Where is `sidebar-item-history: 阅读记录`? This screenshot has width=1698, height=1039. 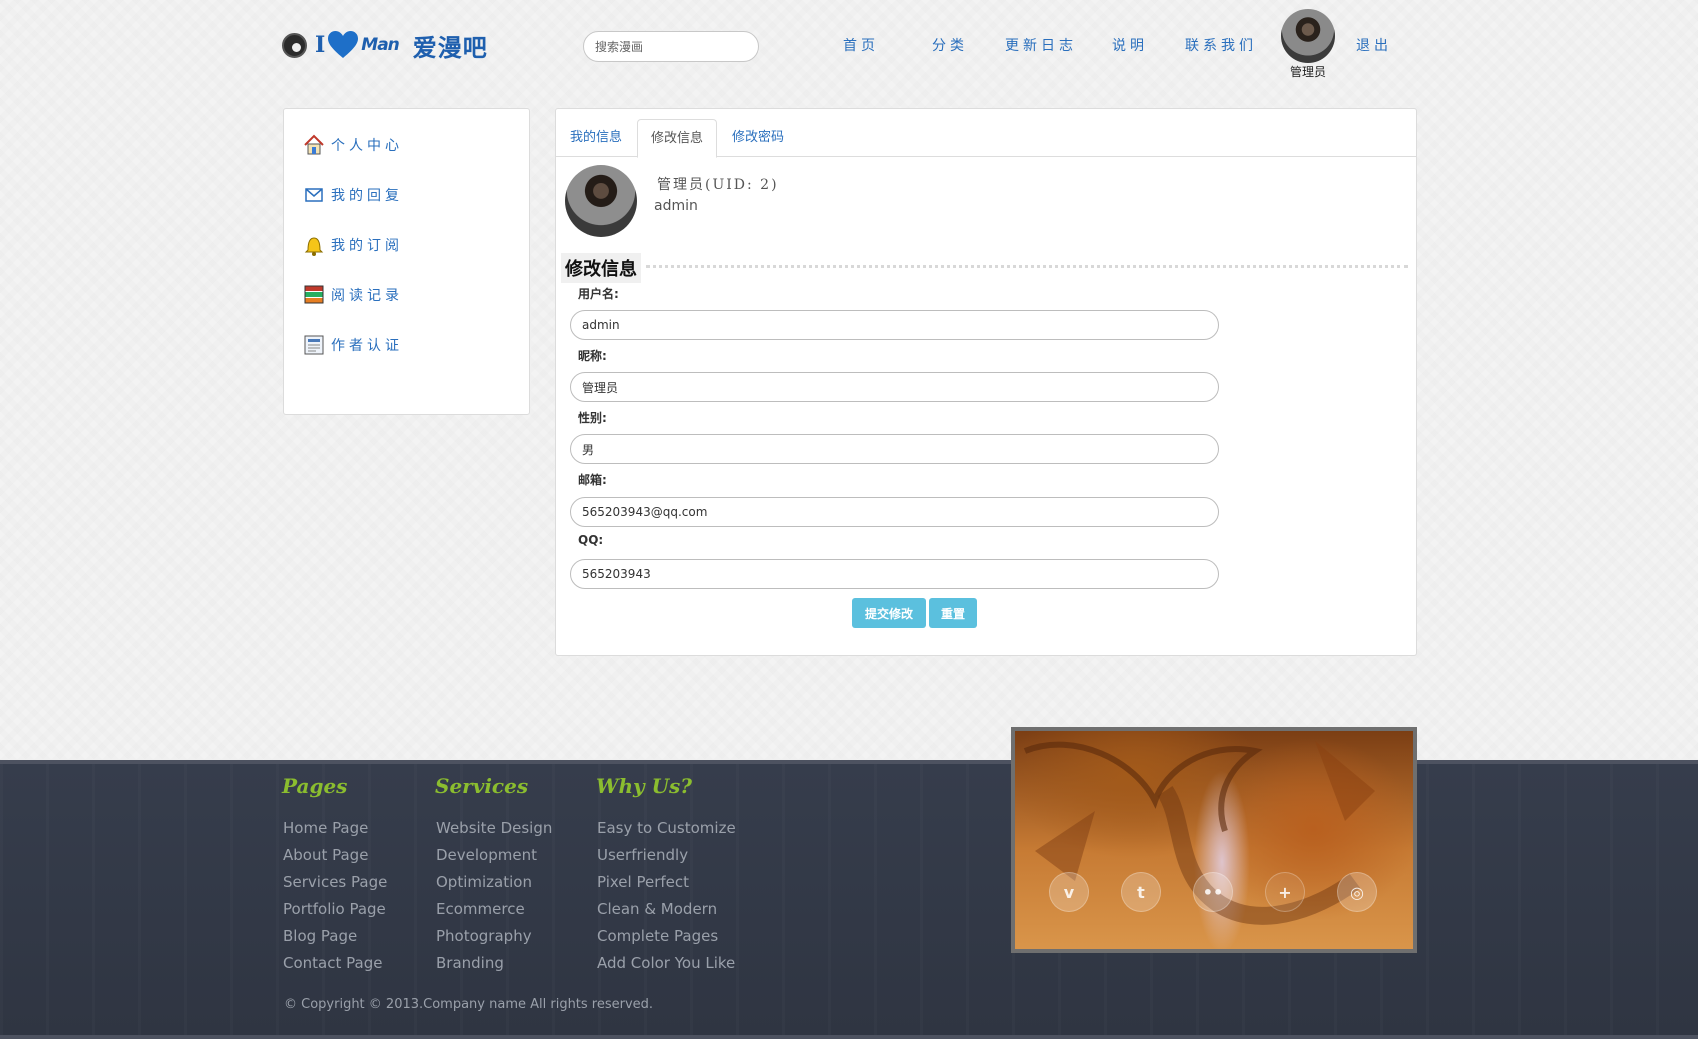
sidebar-item-history: 阅读记录 is located at coordinates (353, 295).